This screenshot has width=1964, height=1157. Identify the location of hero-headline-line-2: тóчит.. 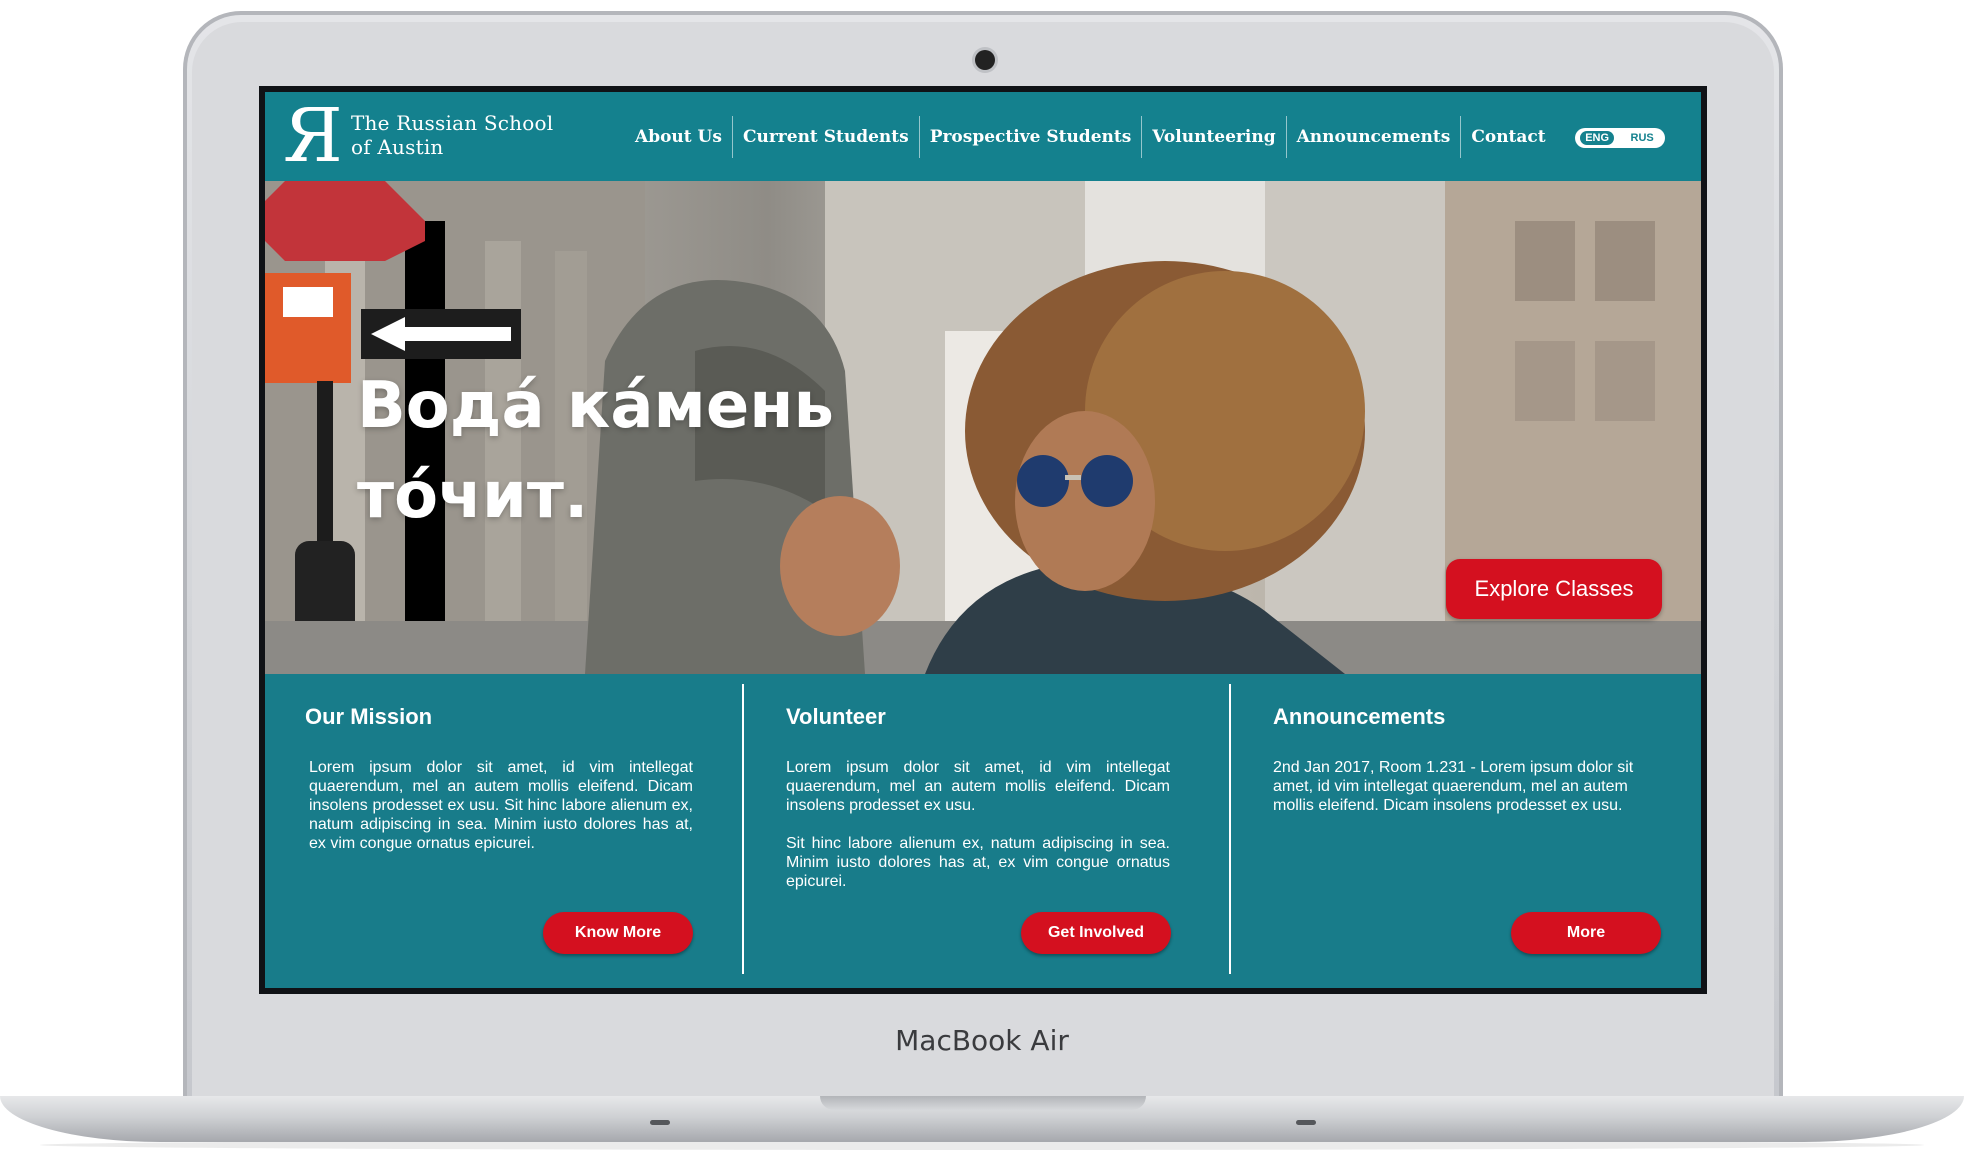
(473, 496).